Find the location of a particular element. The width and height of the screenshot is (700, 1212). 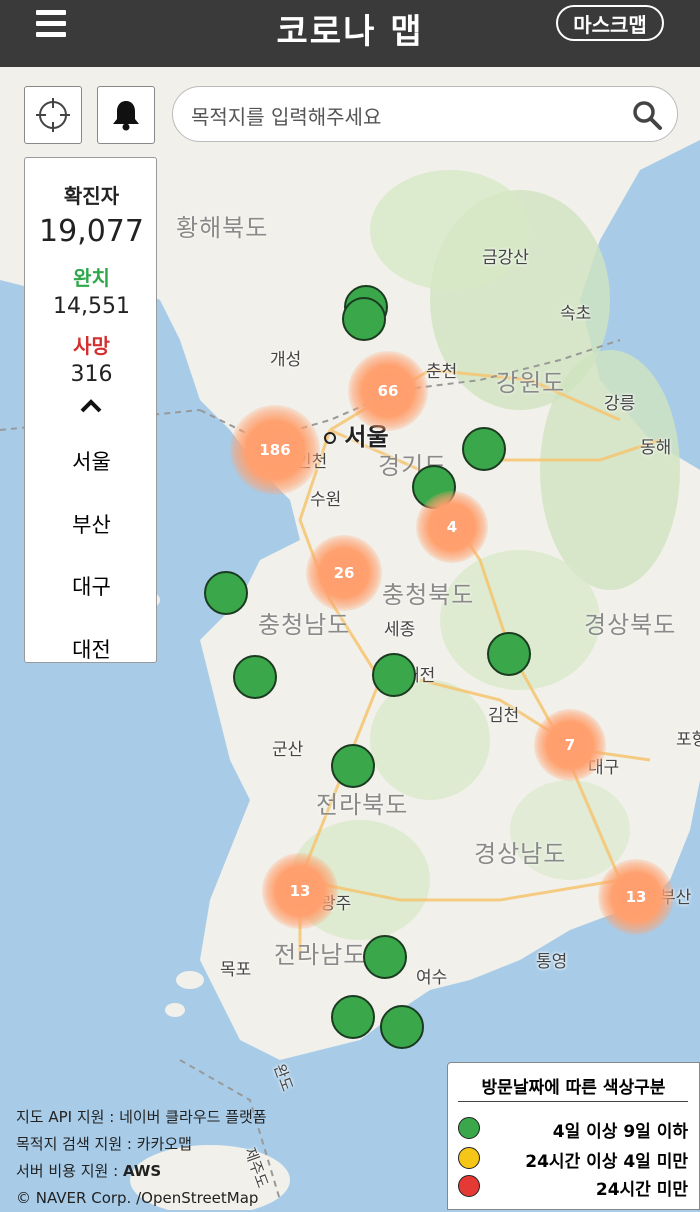

region-label: 충청북도 is located at coordinates (428, 595).